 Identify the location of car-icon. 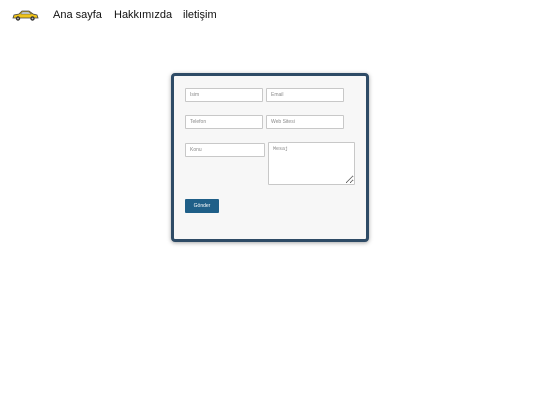
(25, 15).